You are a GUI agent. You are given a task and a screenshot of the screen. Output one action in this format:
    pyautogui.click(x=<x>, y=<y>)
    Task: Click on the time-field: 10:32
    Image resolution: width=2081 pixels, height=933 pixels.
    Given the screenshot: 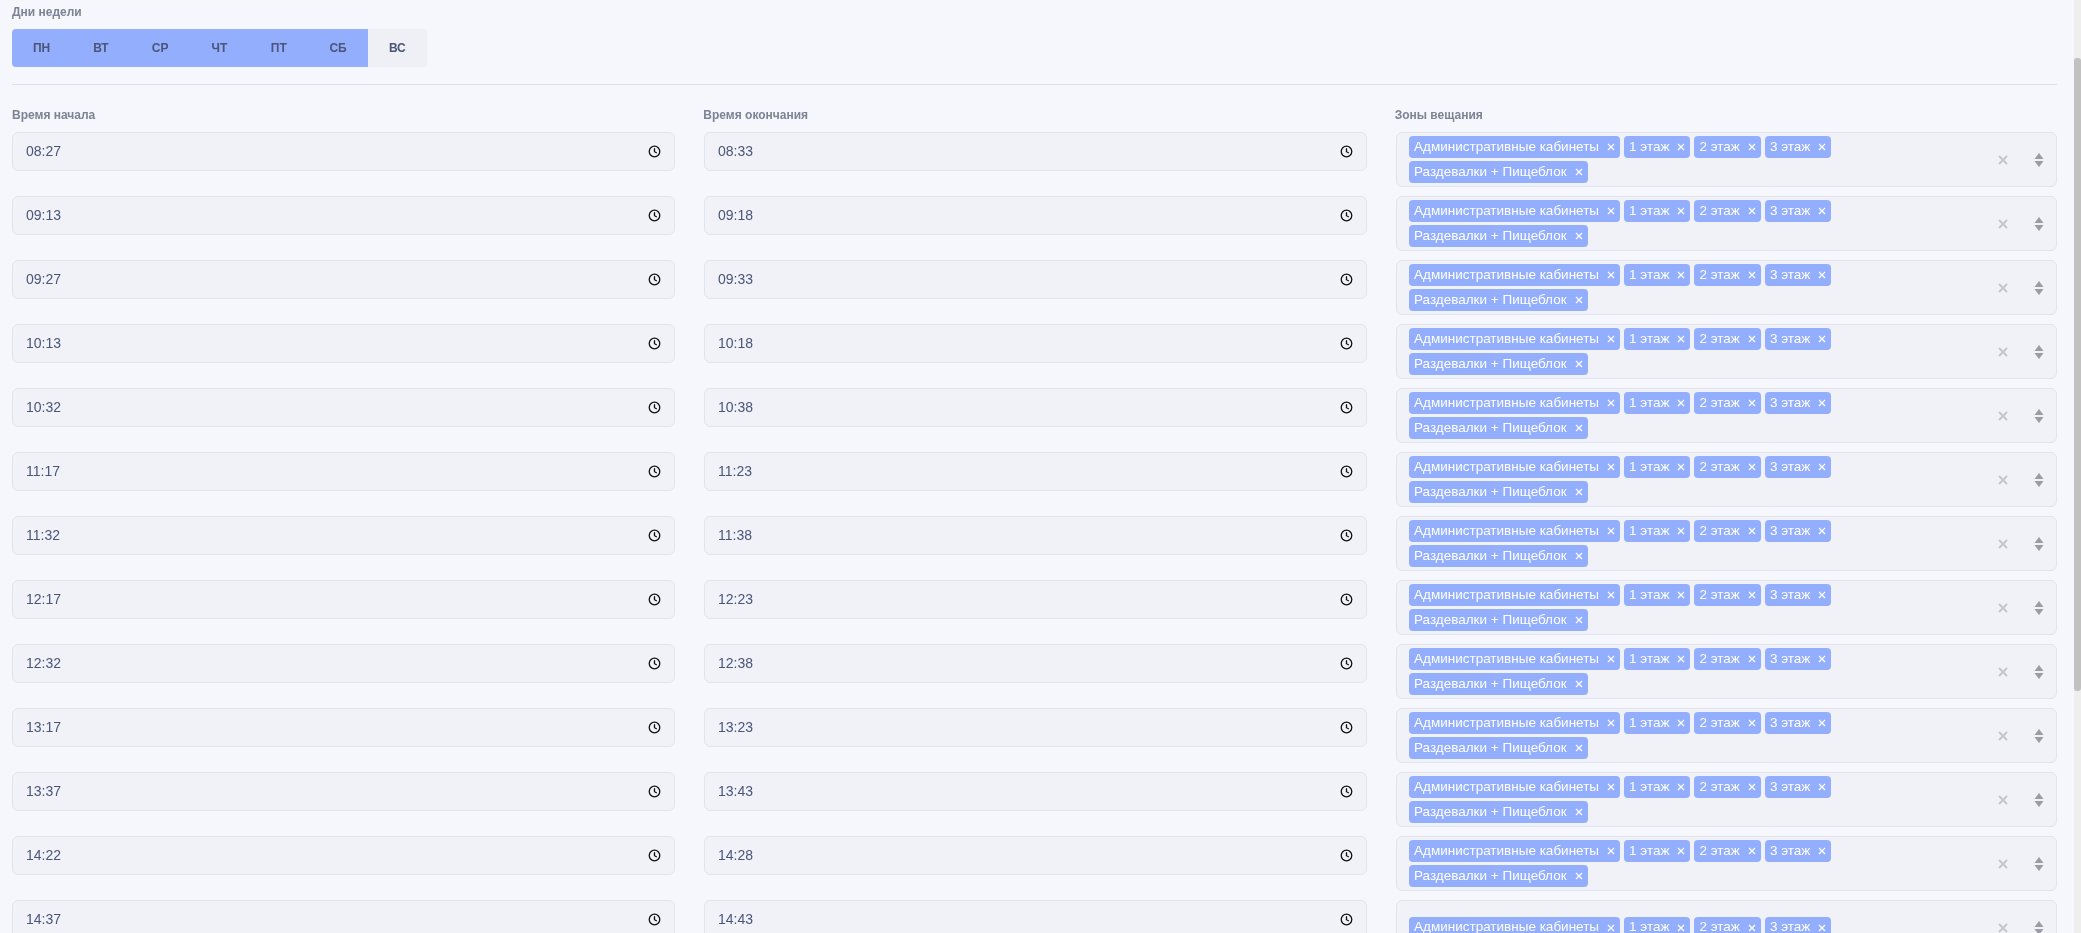 What is the action you would take?
    pyautogui.click(x=343, y=407)
    